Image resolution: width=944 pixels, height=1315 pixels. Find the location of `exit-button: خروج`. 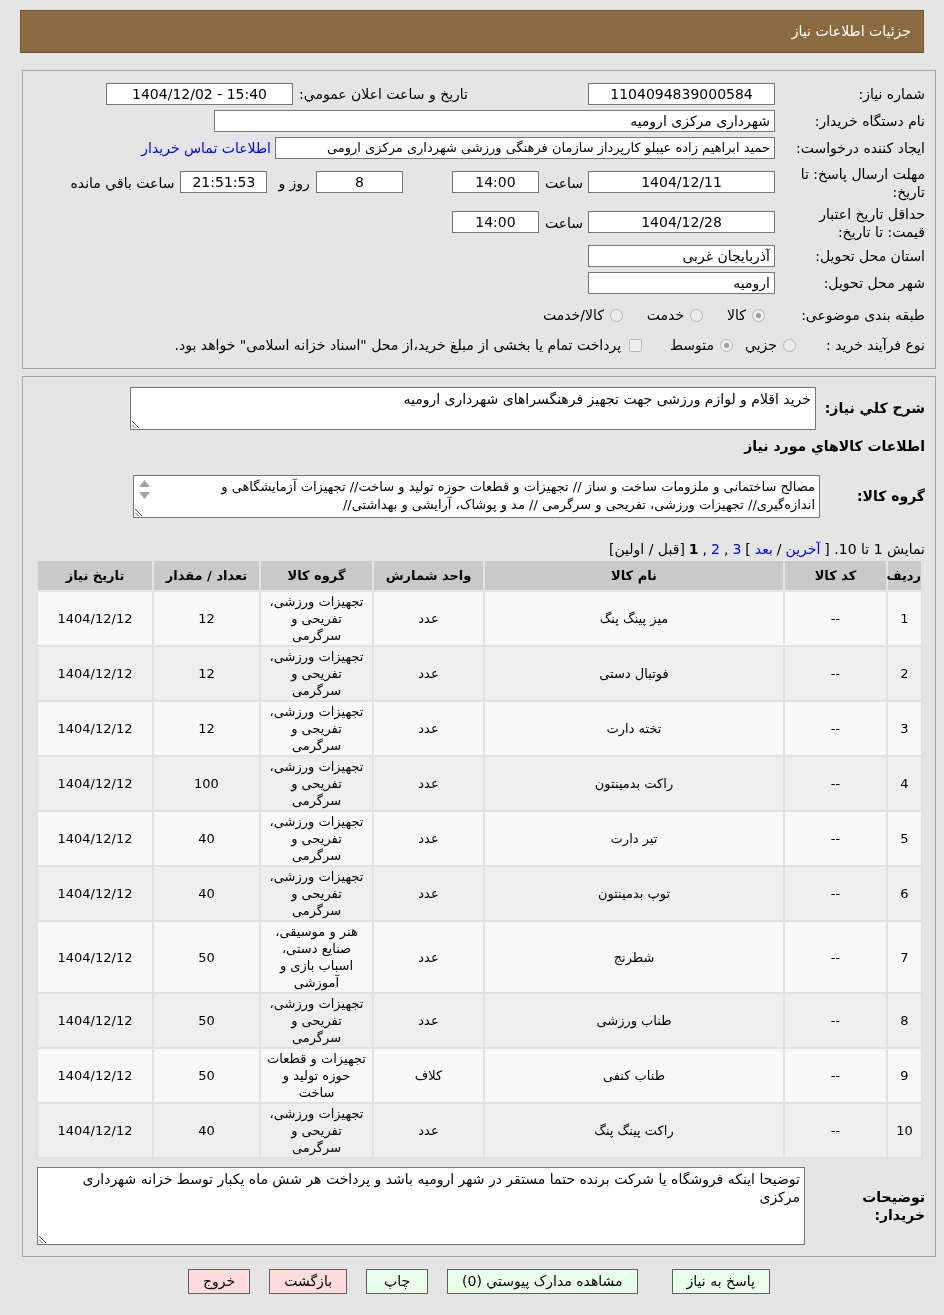

exit-button: خروج is located at coordinates (219, 1281).